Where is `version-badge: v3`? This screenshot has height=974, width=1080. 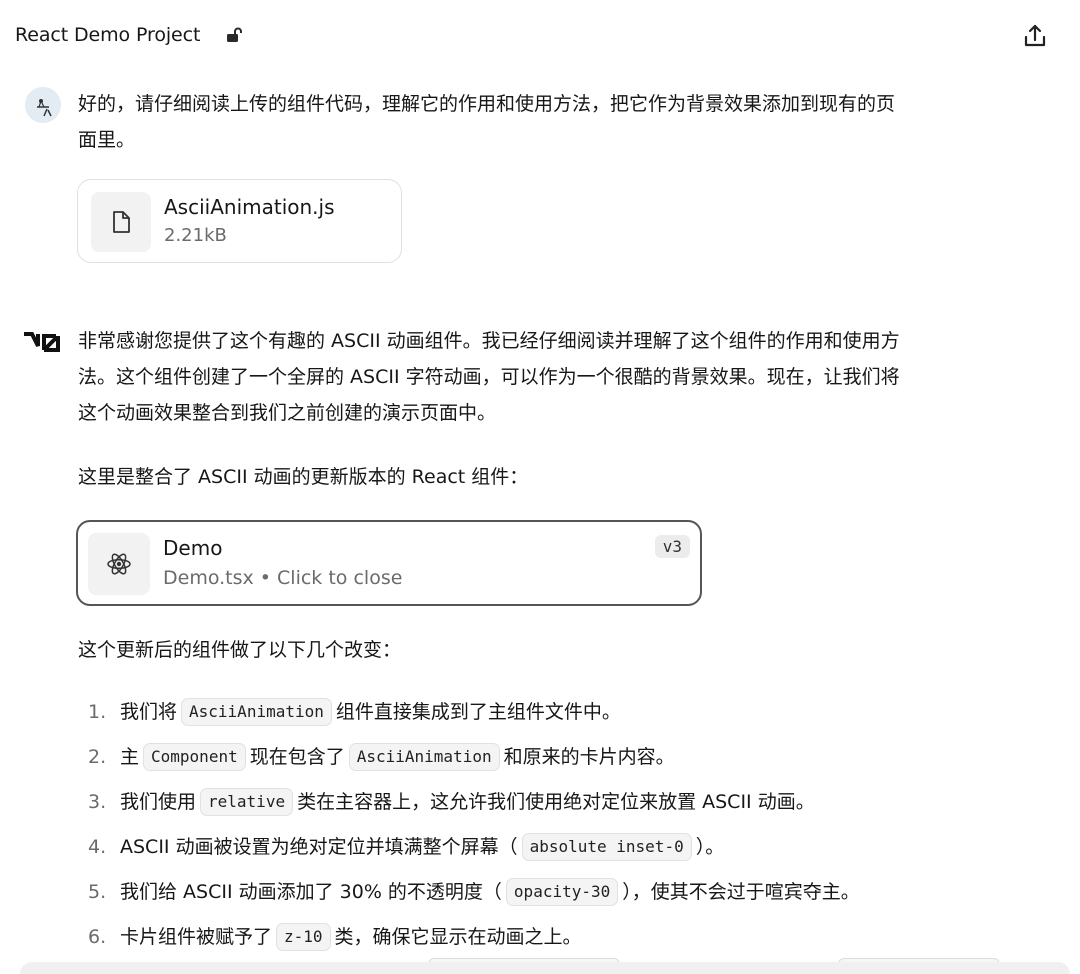 version-badge: v3 is located at coordinates (672, 546).